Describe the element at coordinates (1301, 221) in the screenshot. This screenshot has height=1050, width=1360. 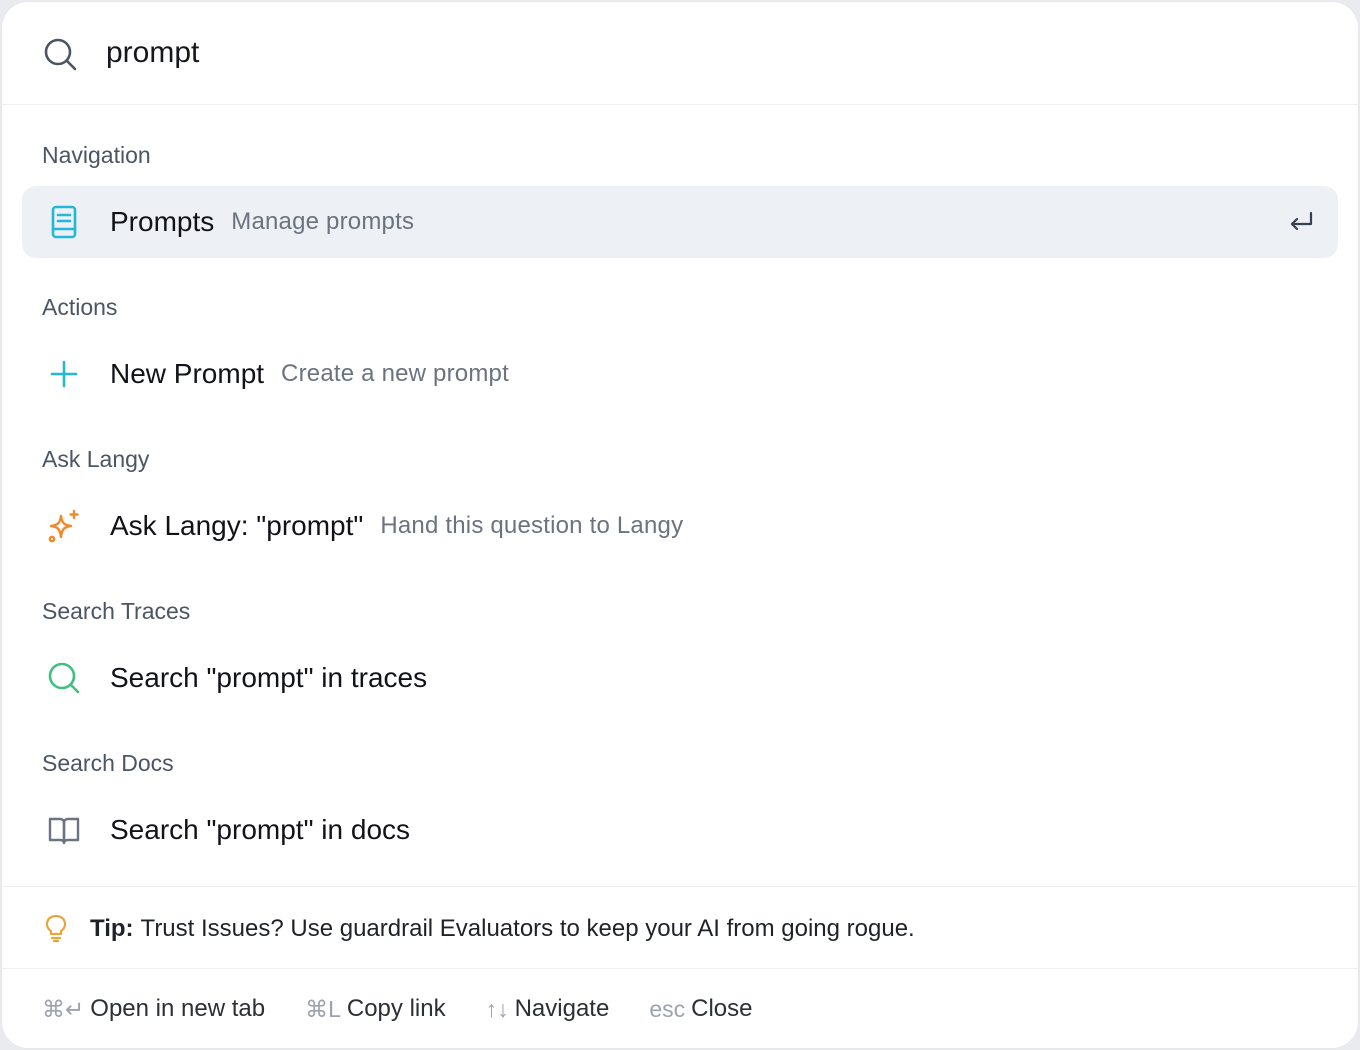
I see `enter-key-icon` at that location.